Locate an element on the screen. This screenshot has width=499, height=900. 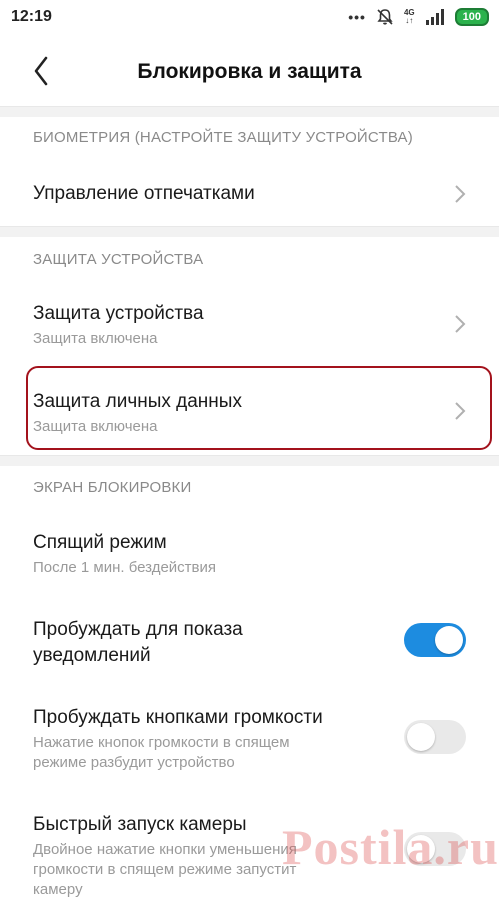
network-type: 4G ↓↑ is located at coordinates (409, 16).